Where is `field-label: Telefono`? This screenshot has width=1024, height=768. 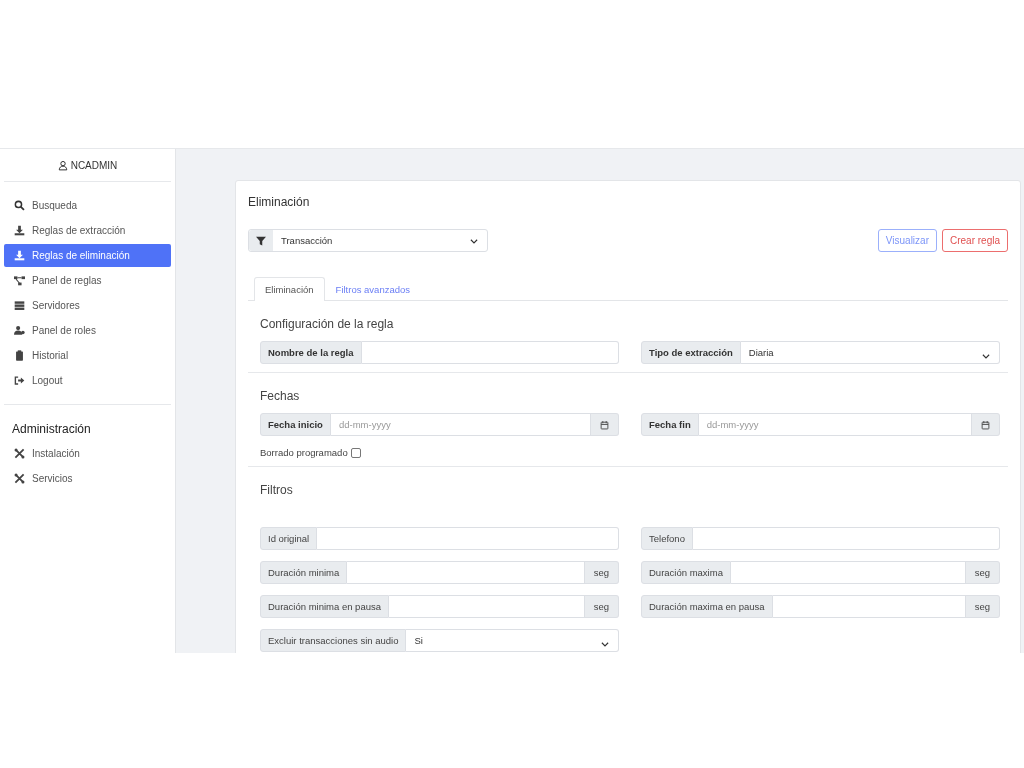 field-label: Telefono is located at coordinates (667, 538).